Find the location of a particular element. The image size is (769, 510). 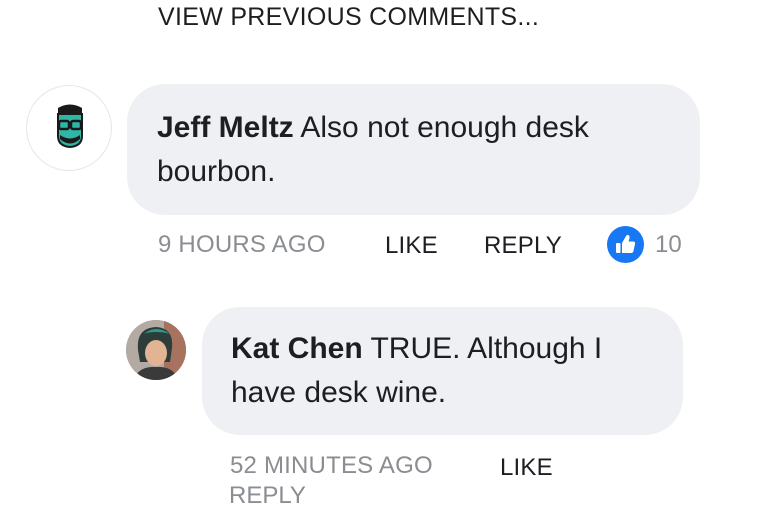

reply-button-partial: REPLY is located at coordinates (267, 496).